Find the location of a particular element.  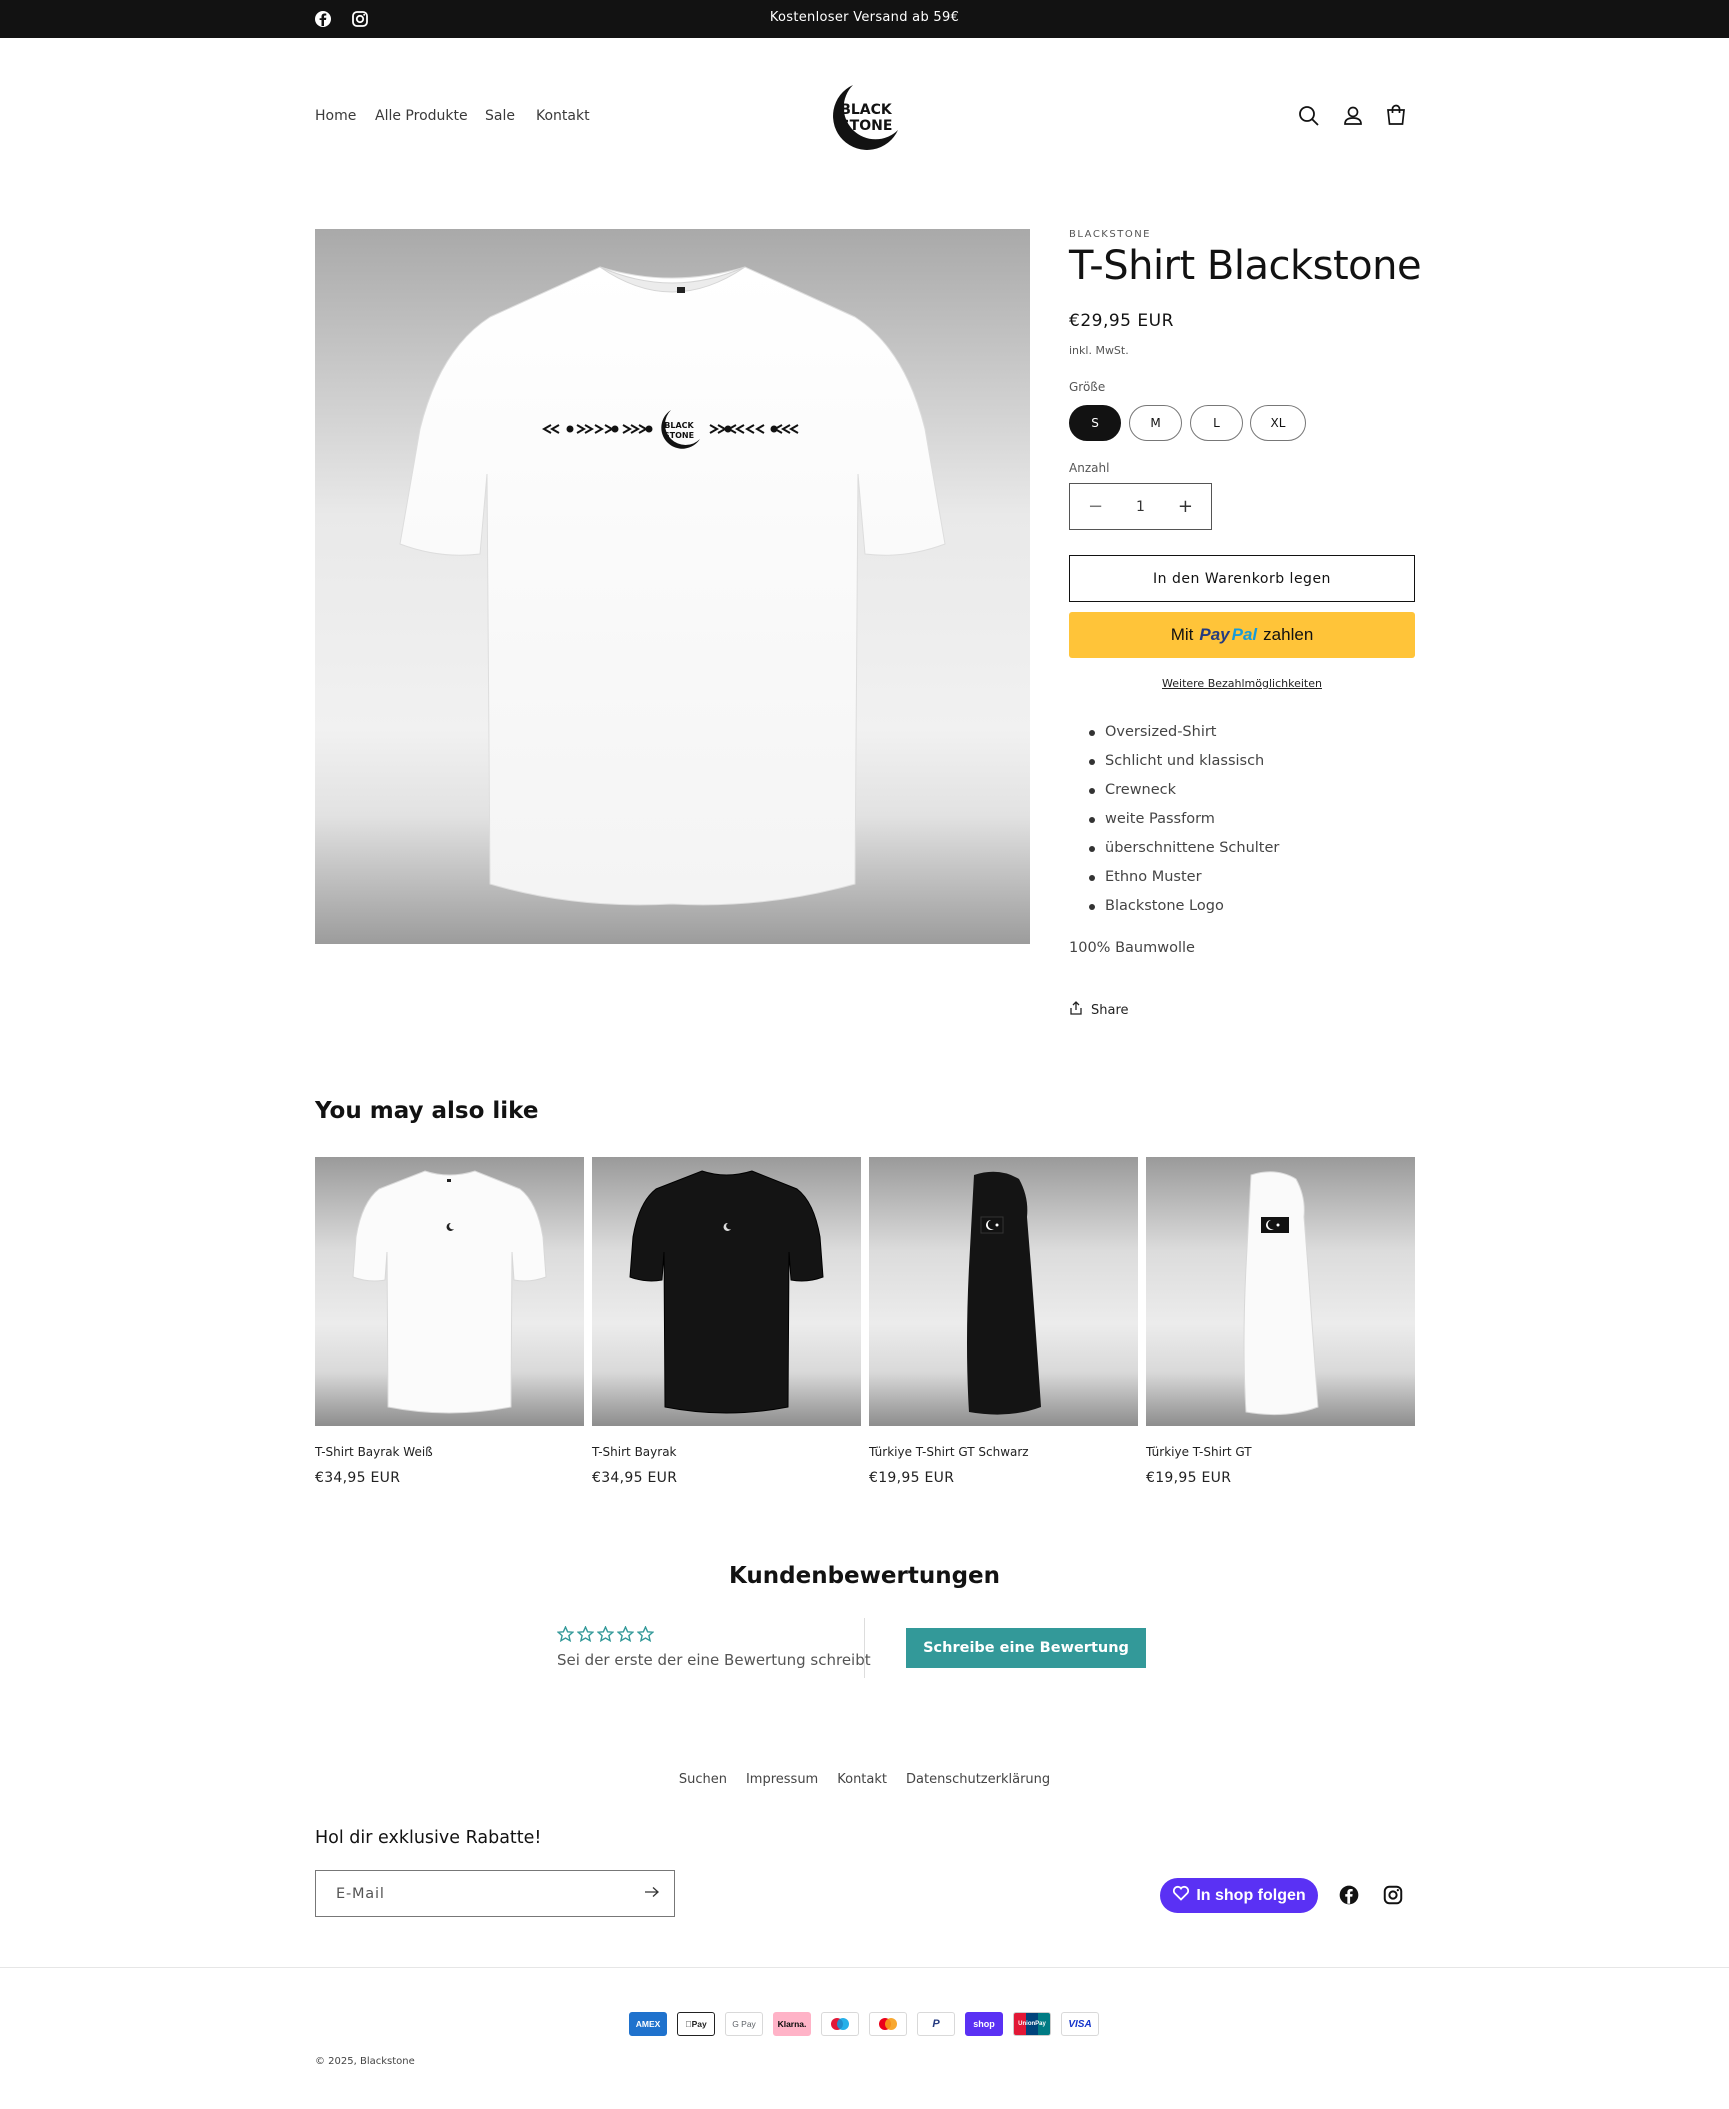

store-logo: BLACK STONE is located at coordinates (865, 117).